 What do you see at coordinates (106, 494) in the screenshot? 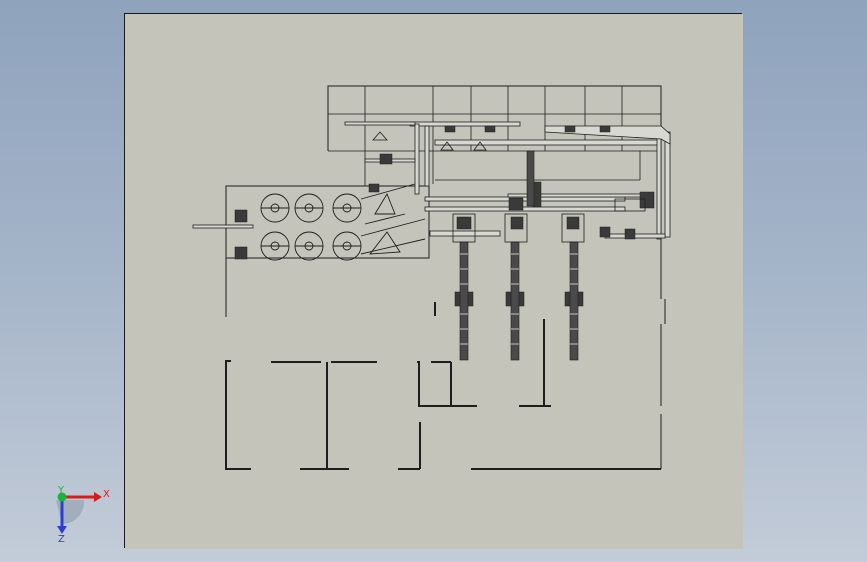
I see `x-axis-label: X` at bounding box center [106, 494].